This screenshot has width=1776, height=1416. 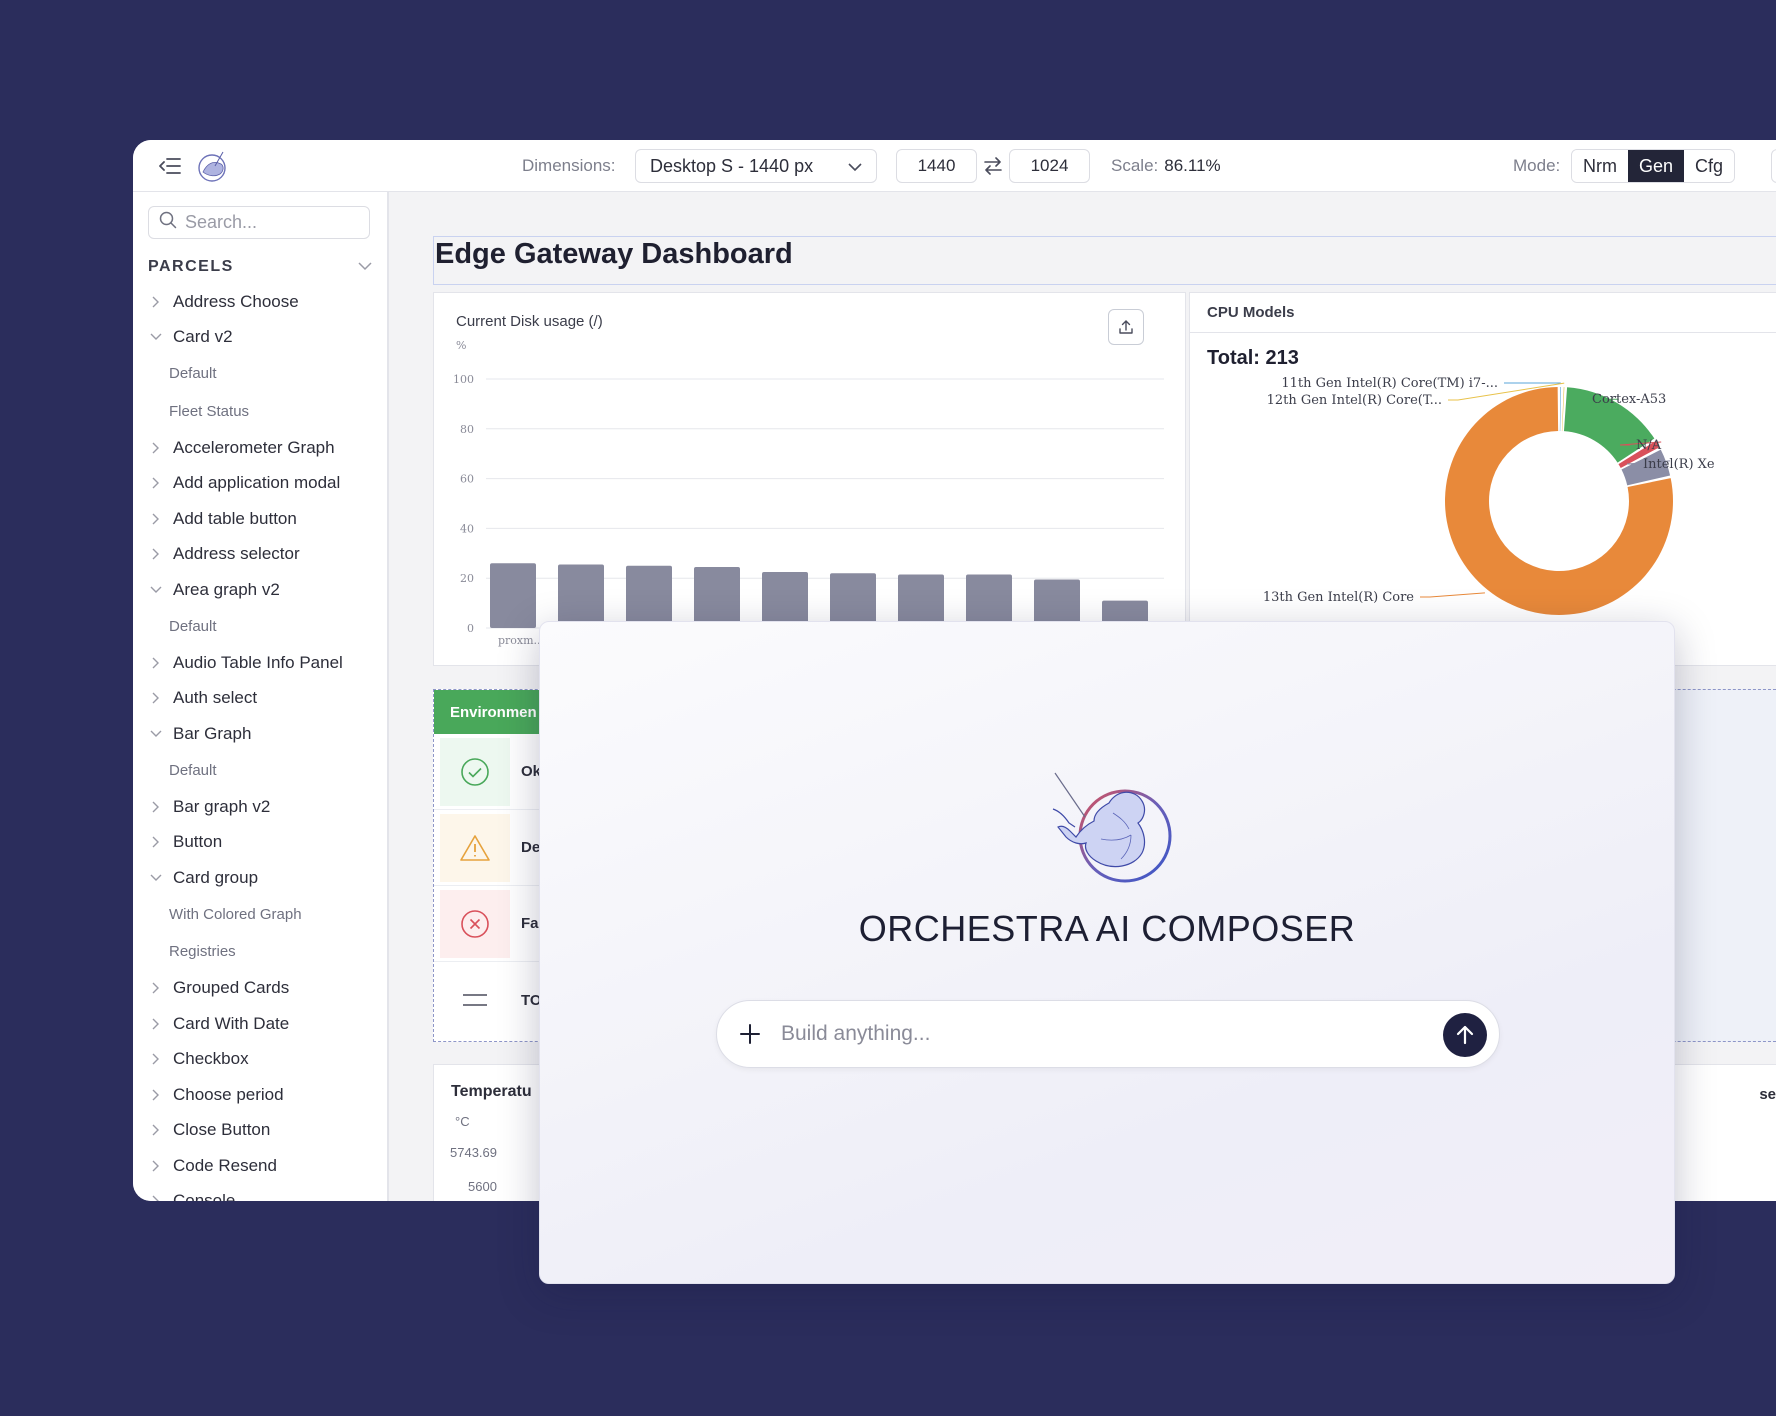 I want to click on sidebar-item-label: Checkbox, so click(x=211, y=1059).